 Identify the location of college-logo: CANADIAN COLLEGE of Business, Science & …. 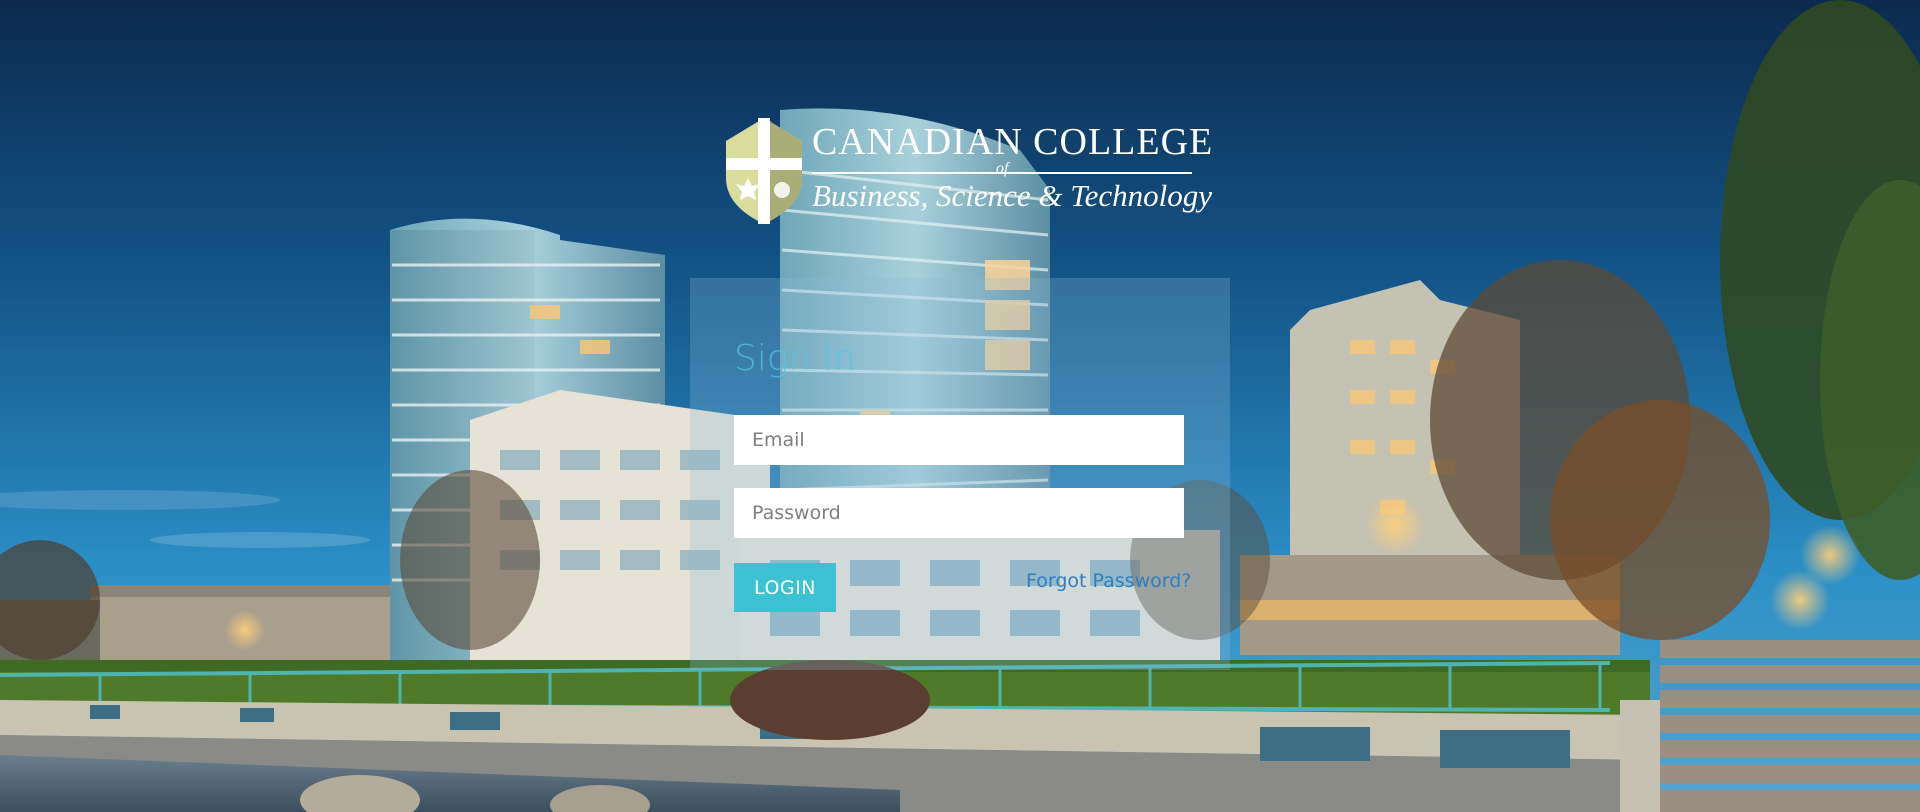
(966, 172).